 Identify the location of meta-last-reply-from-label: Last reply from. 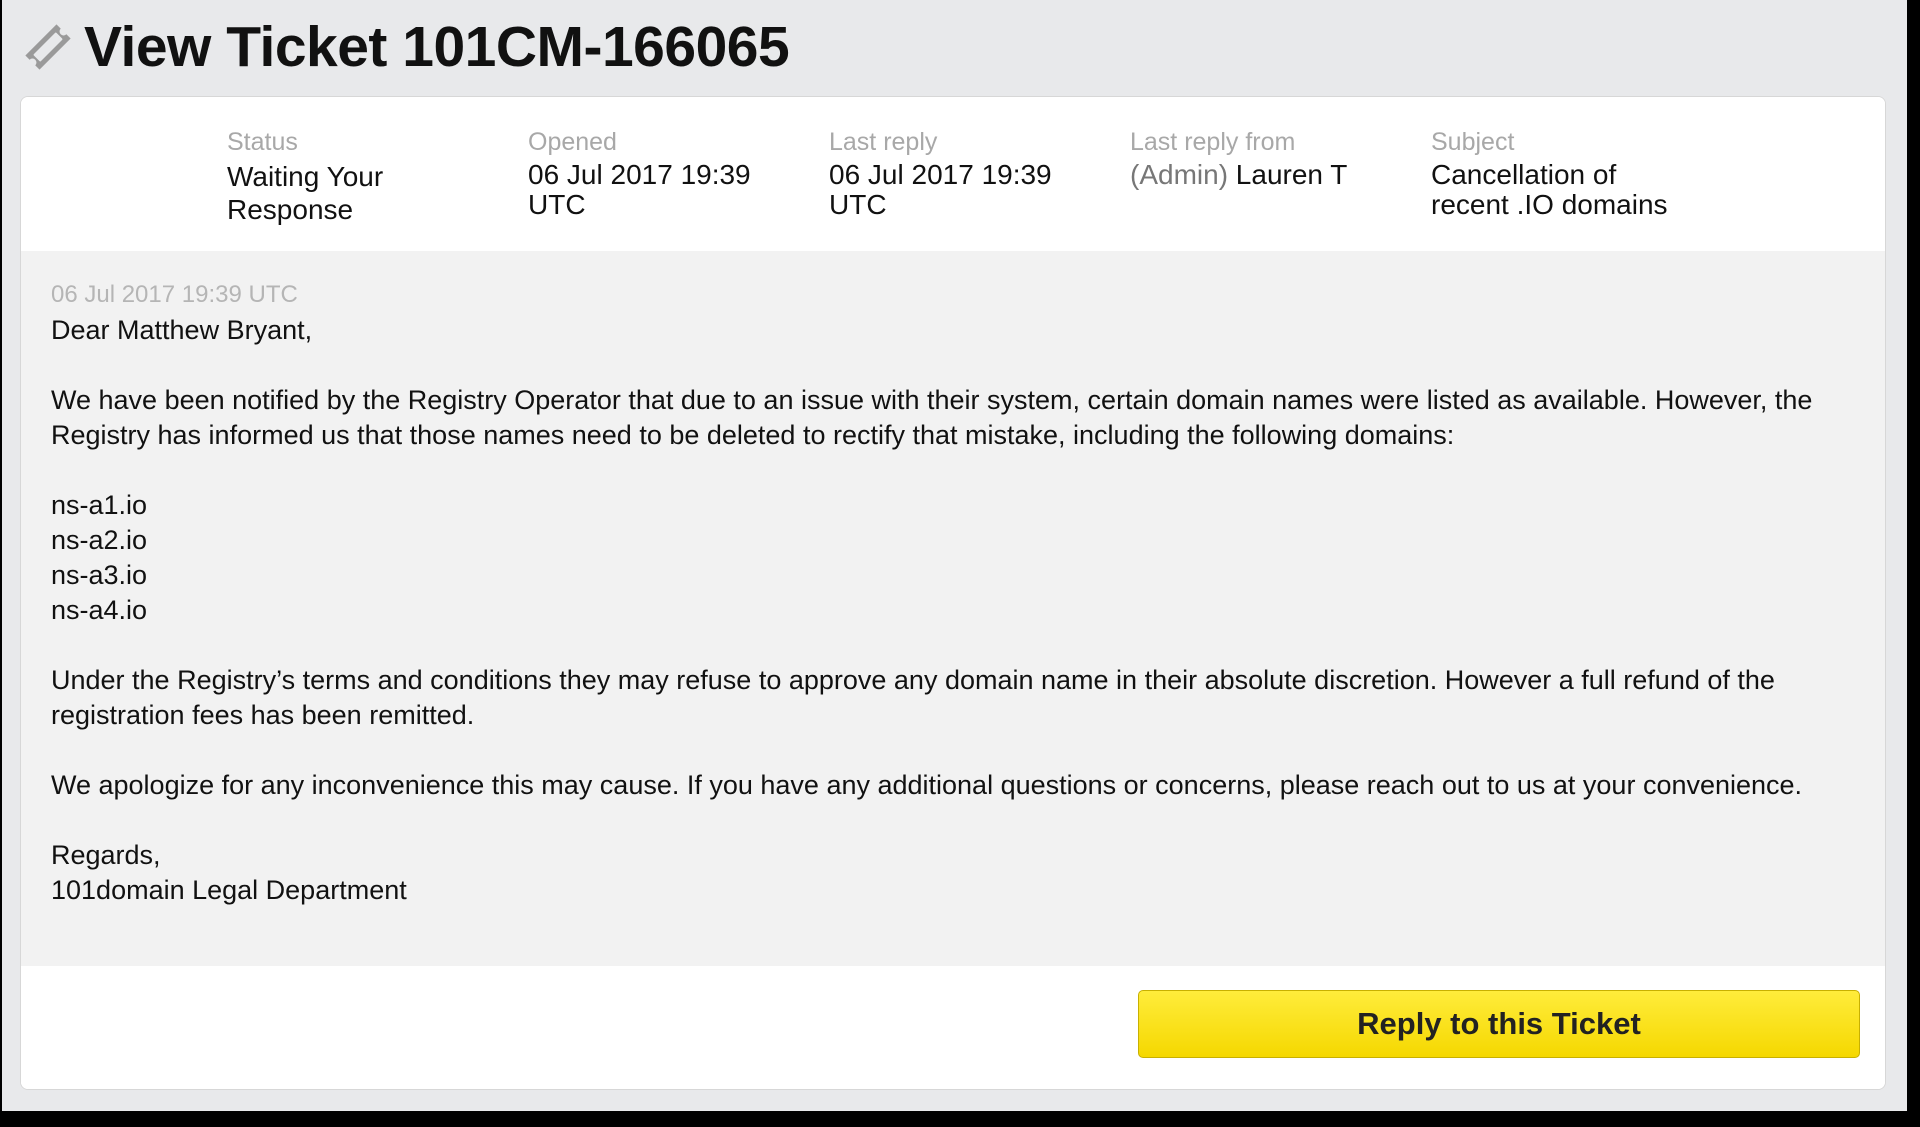
(1213, 142).